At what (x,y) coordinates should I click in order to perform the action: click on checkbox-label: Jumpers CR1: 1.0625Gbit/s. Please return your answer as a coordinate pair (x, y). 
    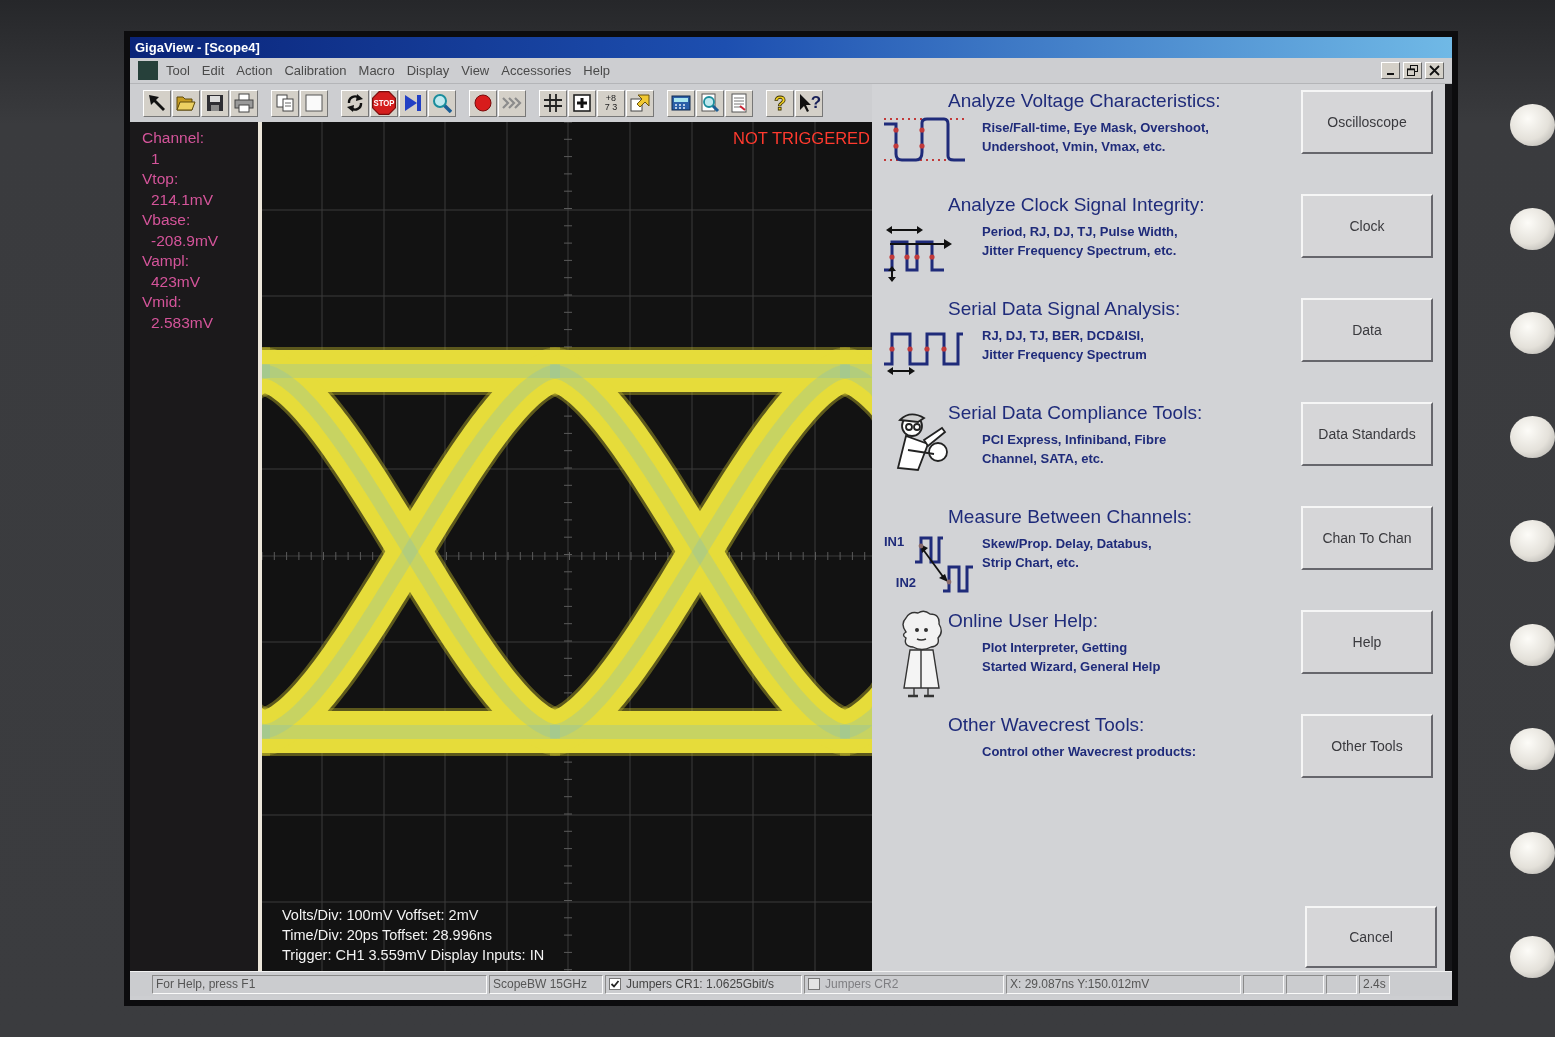
    Looking at the image, I should click on (700, 984).